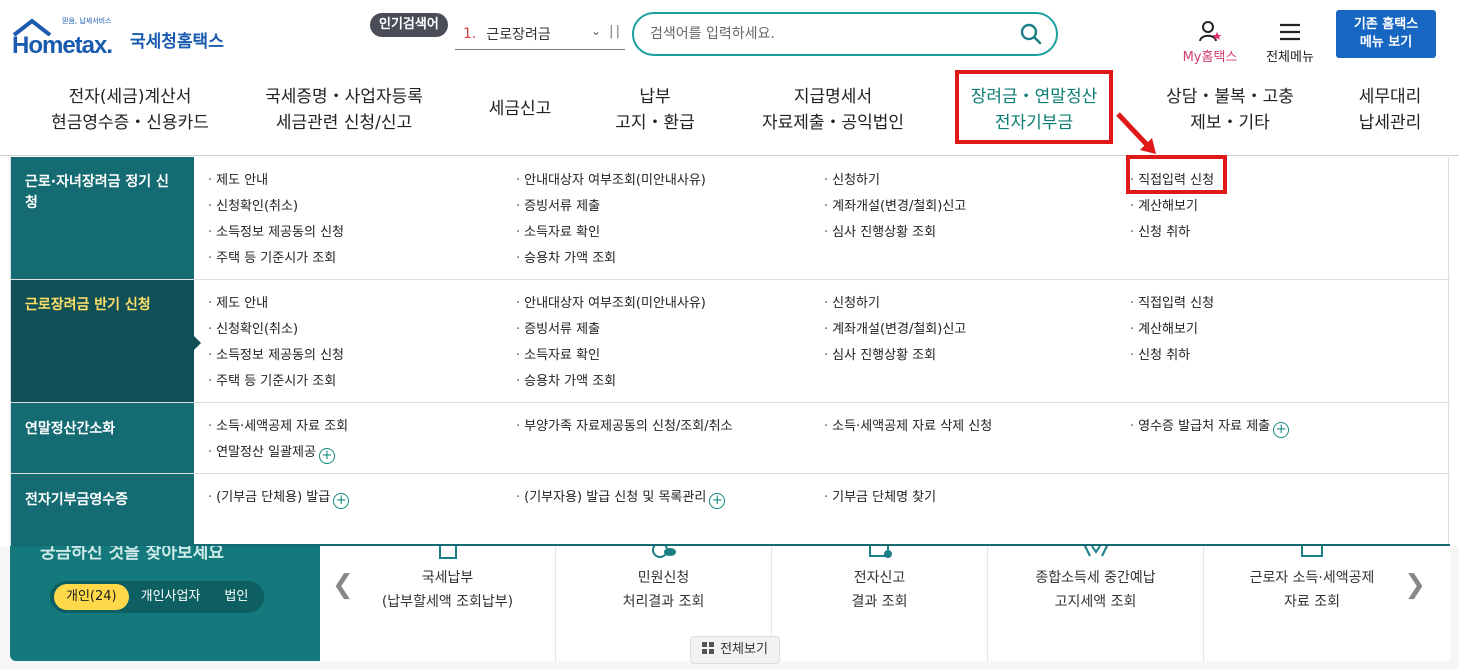 This screenshot has height=669, width=1459. I want to click on popular-search-ticker: 1. 근로장려금 ⌄ | |, so click(540, 34).